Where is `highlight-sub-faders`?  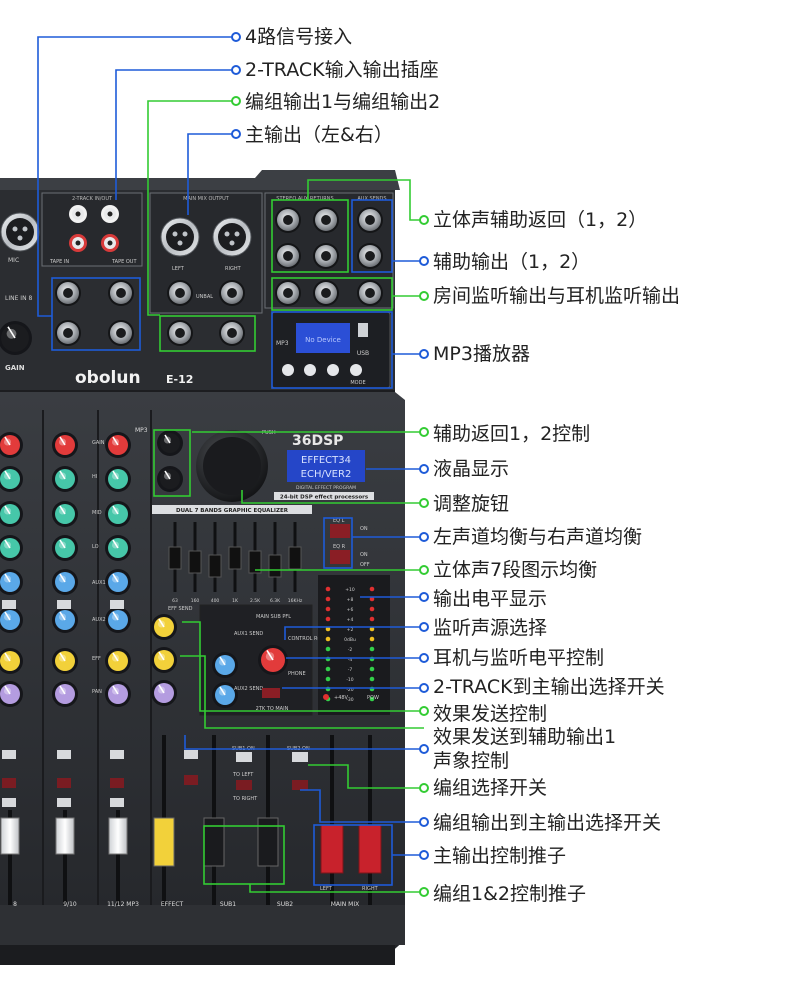
highlight-sub-faders is located at coordinates (244, 855).